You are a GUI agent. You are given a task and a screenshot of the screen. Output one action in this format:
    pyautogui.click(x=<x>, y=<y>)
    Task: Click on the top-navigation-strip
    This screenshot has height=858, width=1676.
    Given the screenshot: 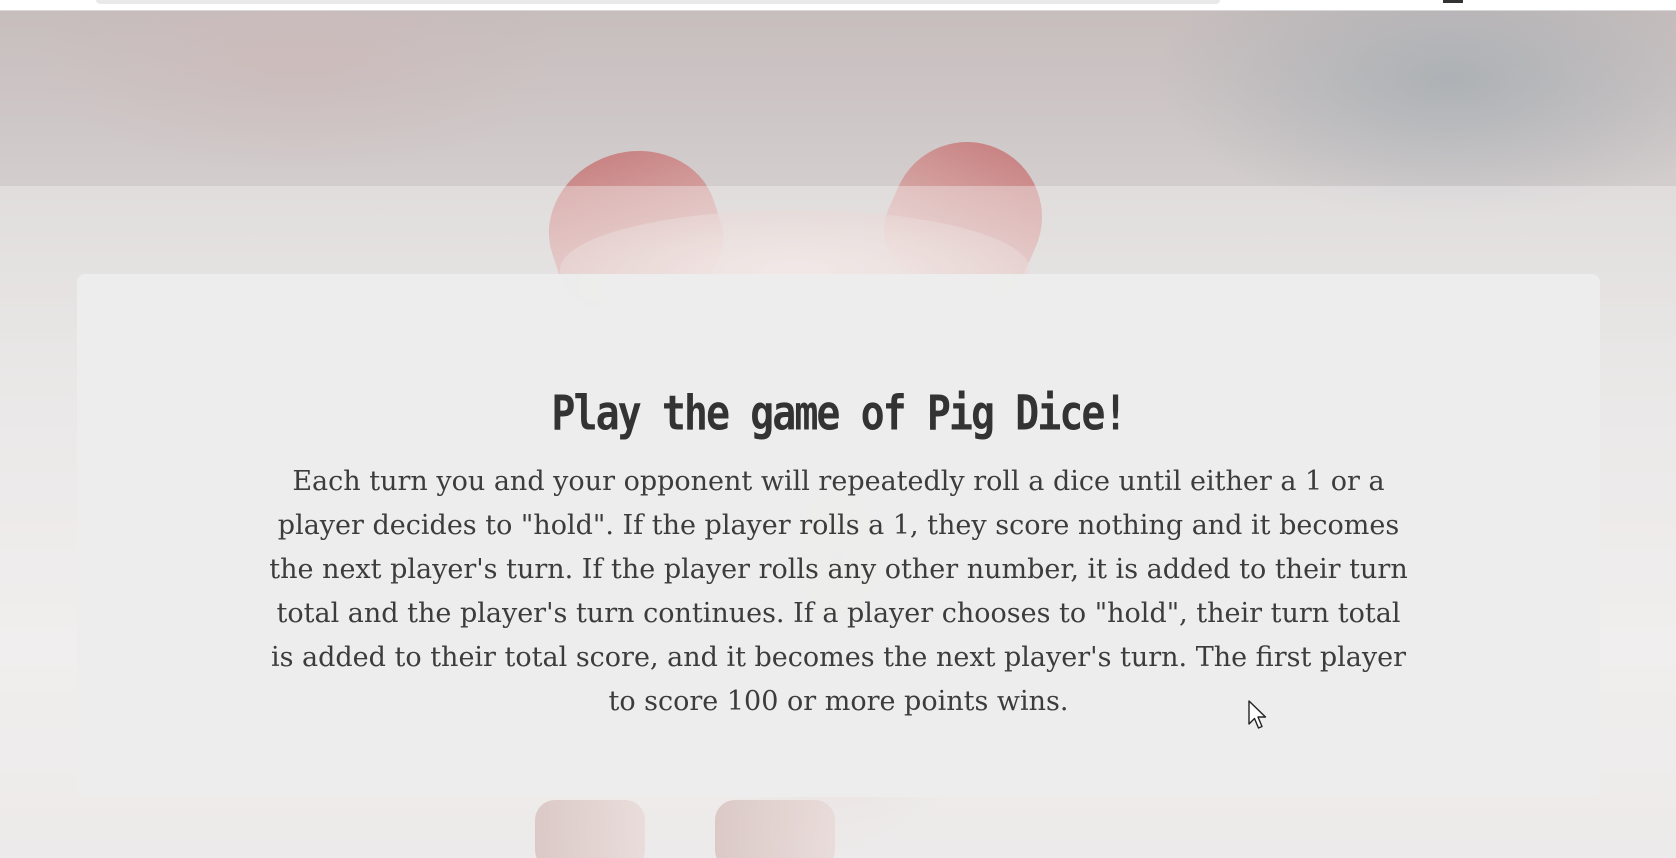 What is the action you would take?
    pyautogui.click(x=838, y=5)
    